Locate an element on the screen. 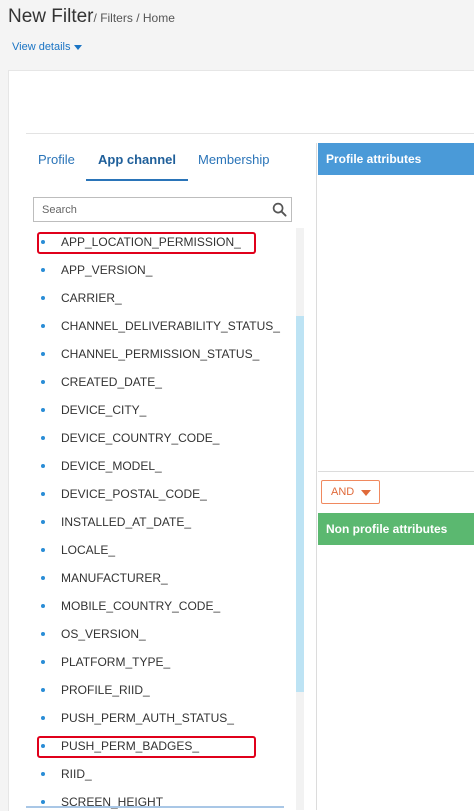  list-item-label: DEVICE_MODEL_ is located at coordinates (111, 466).